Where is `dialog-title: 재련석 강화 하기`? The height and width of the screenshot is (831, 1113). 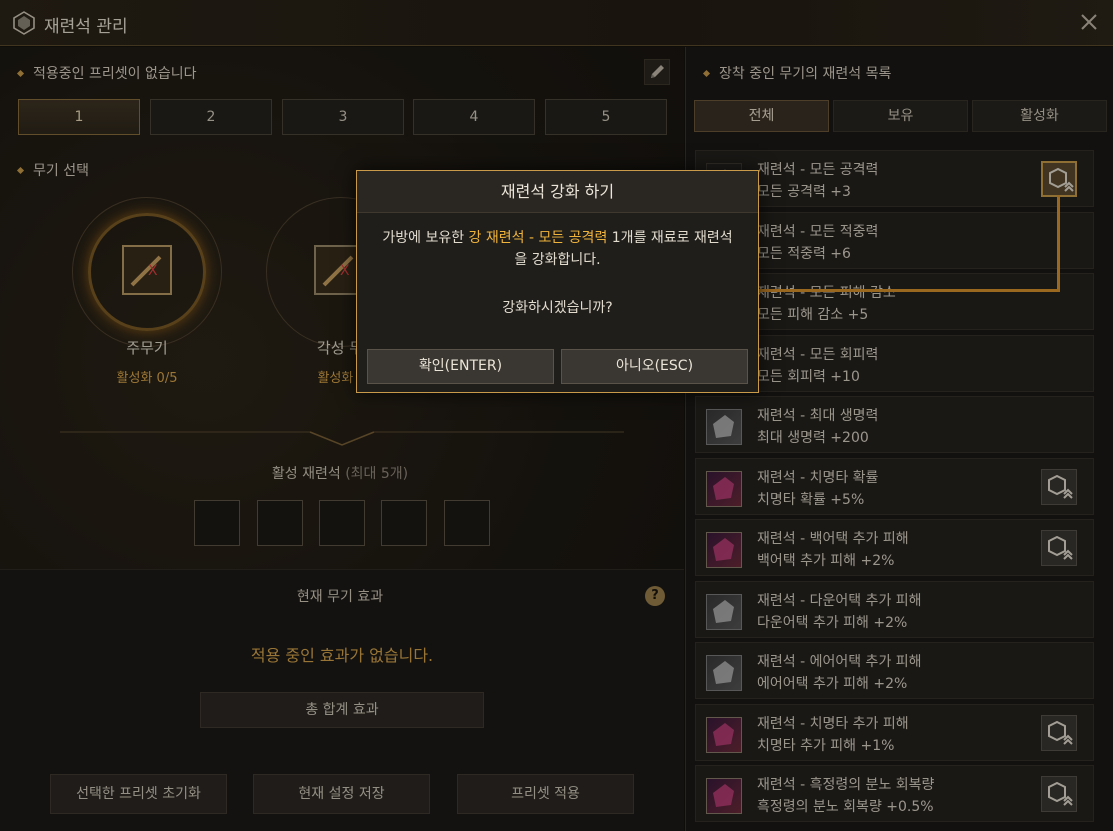 dialog-title: 재련석 강화 하기 is located at coordinates (557, 192).